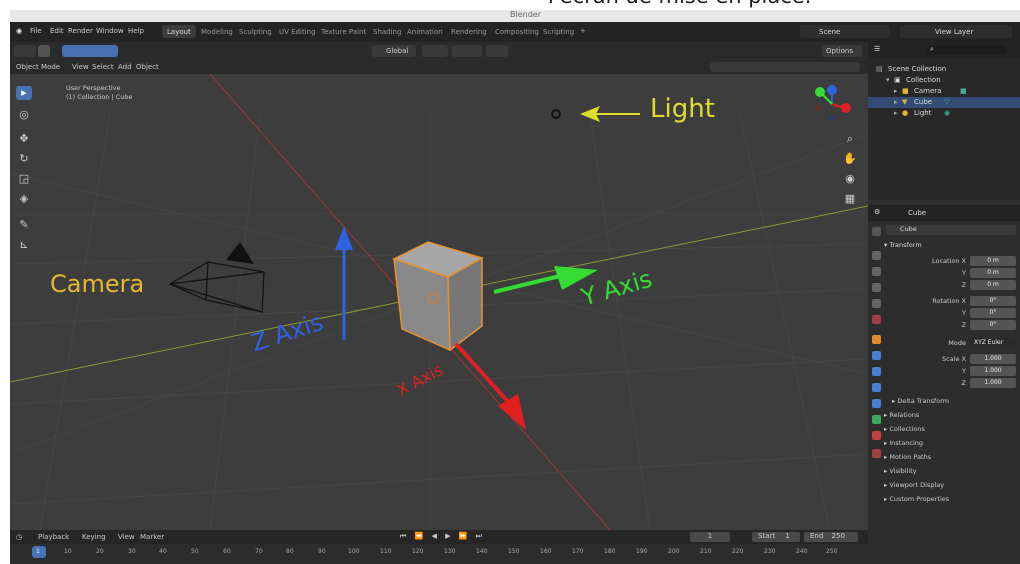 This screenshot has width=1020, height=564. Describe the element at coordinates (217, 31) in the screenshot. I see `tab-modeling: Modeling` at that location.